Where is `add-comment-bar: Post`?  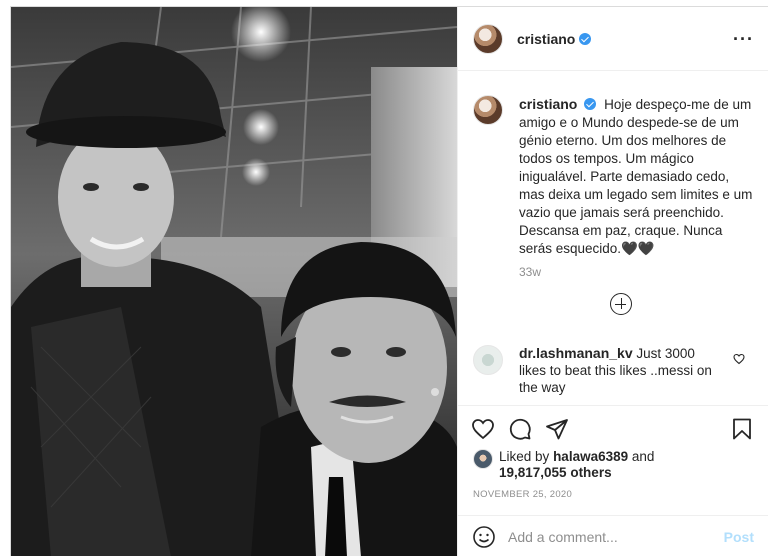 add-comment-bar: Post is located at coordinates (613, 535).